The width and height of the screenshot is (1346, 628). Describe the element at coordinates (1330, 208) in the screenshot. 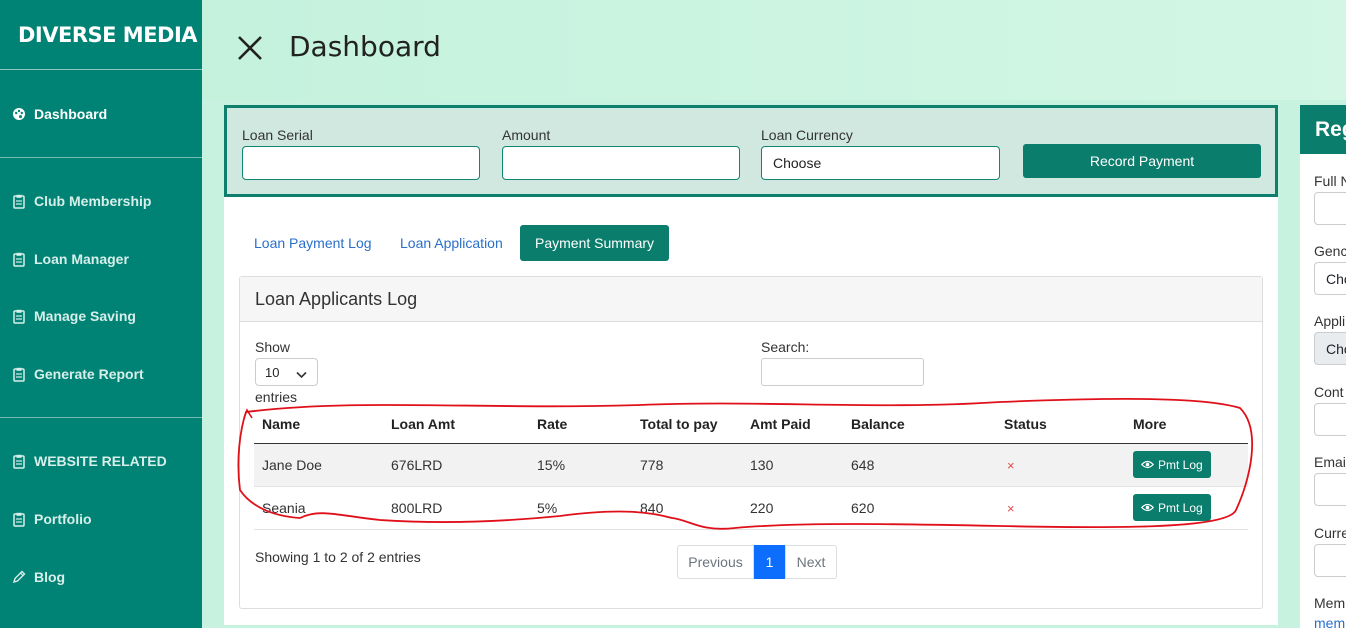

I see `full-name-input` at that location.